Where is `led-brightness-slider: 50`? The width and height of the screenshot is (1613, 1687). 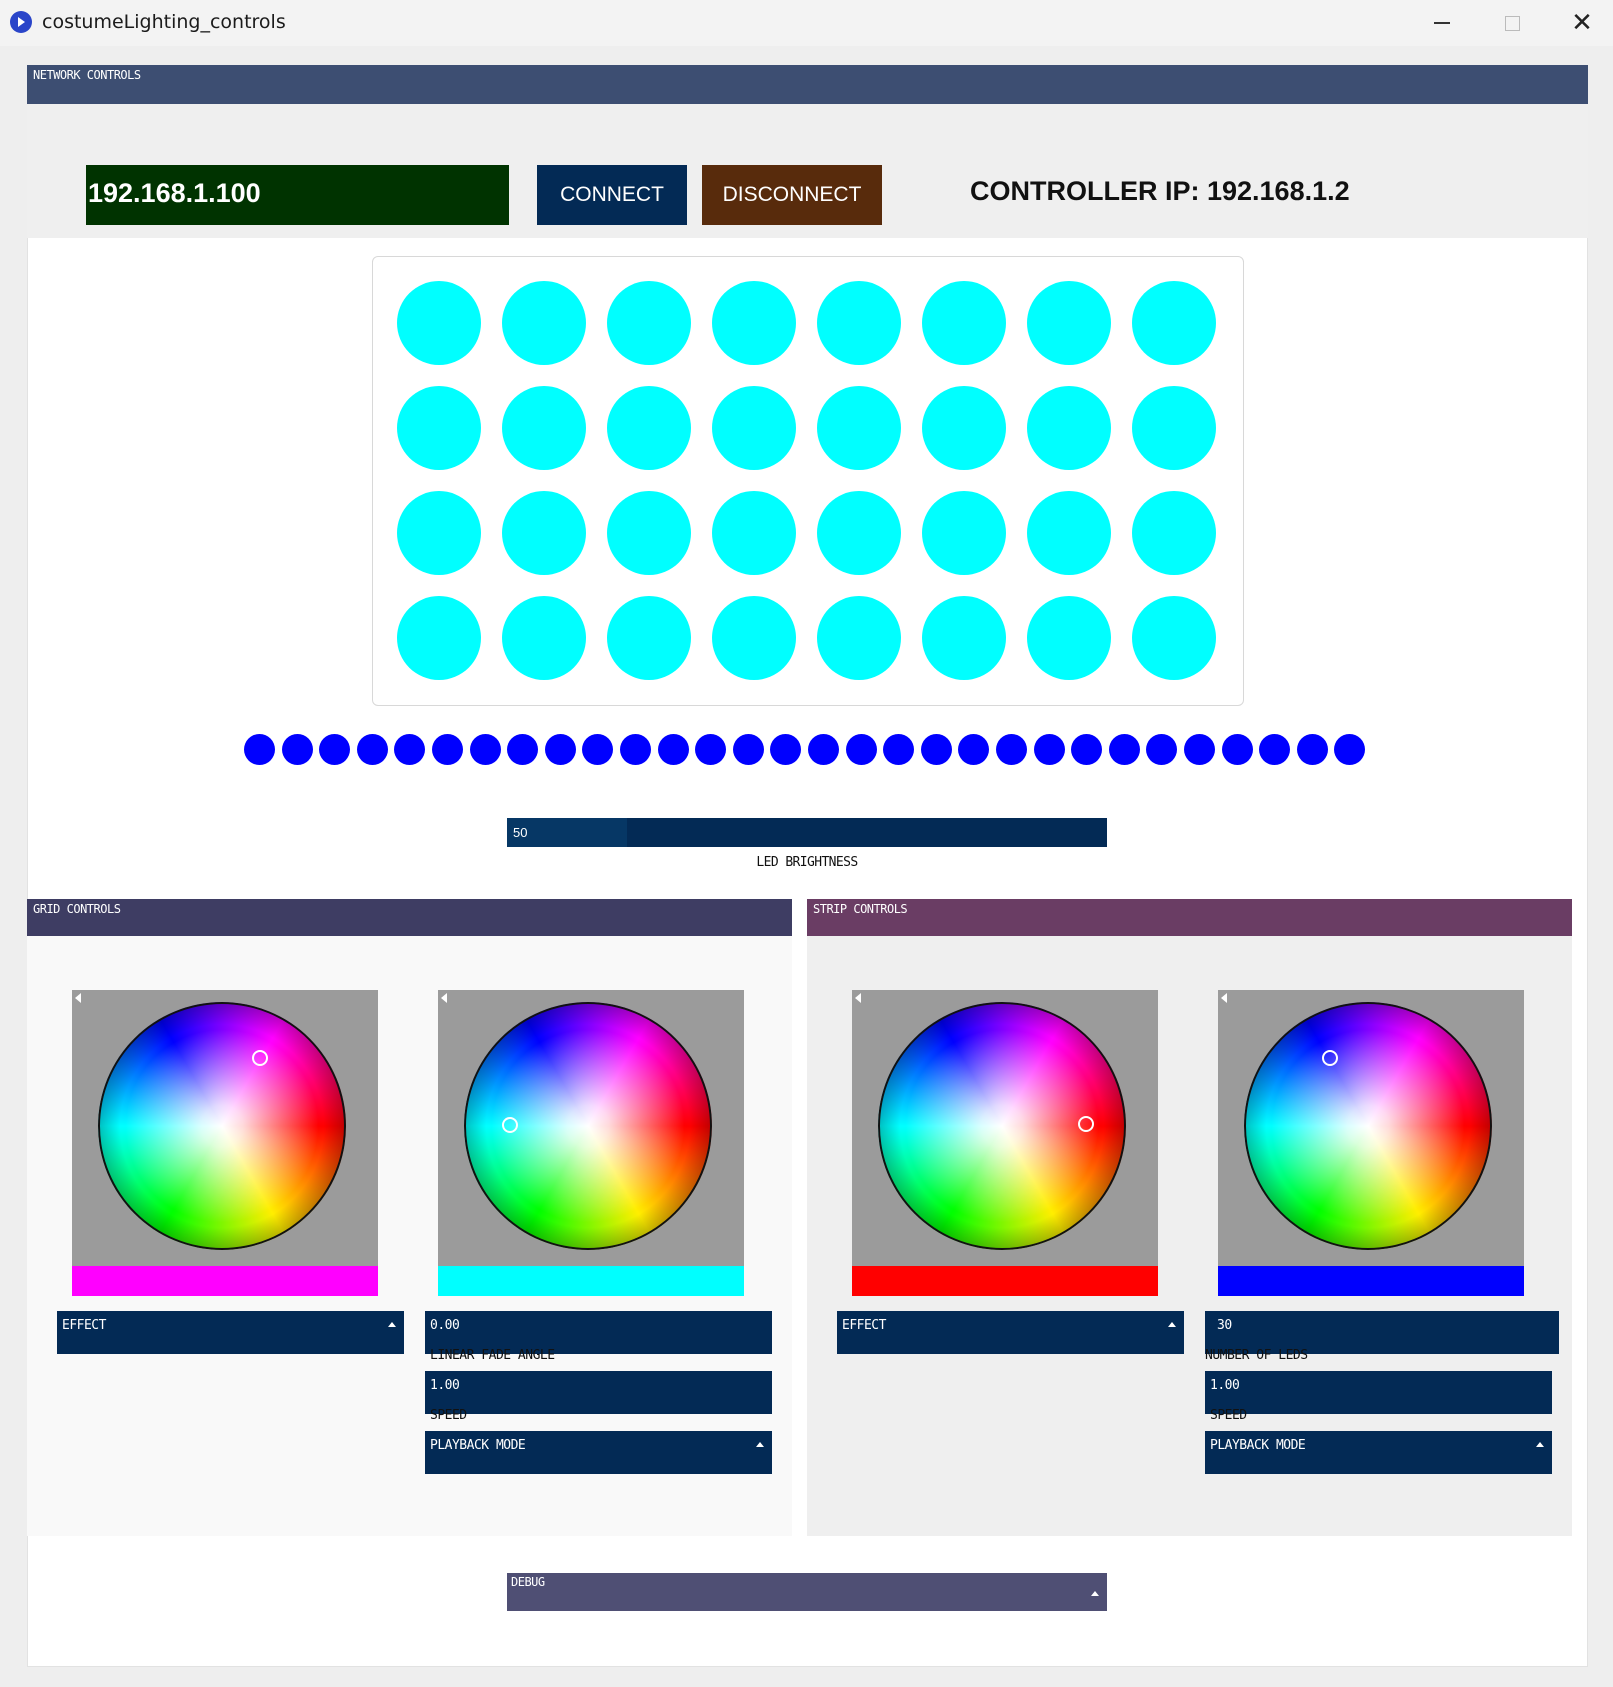
led-brightness-slider: 50 is located at coordinates (807, 832).